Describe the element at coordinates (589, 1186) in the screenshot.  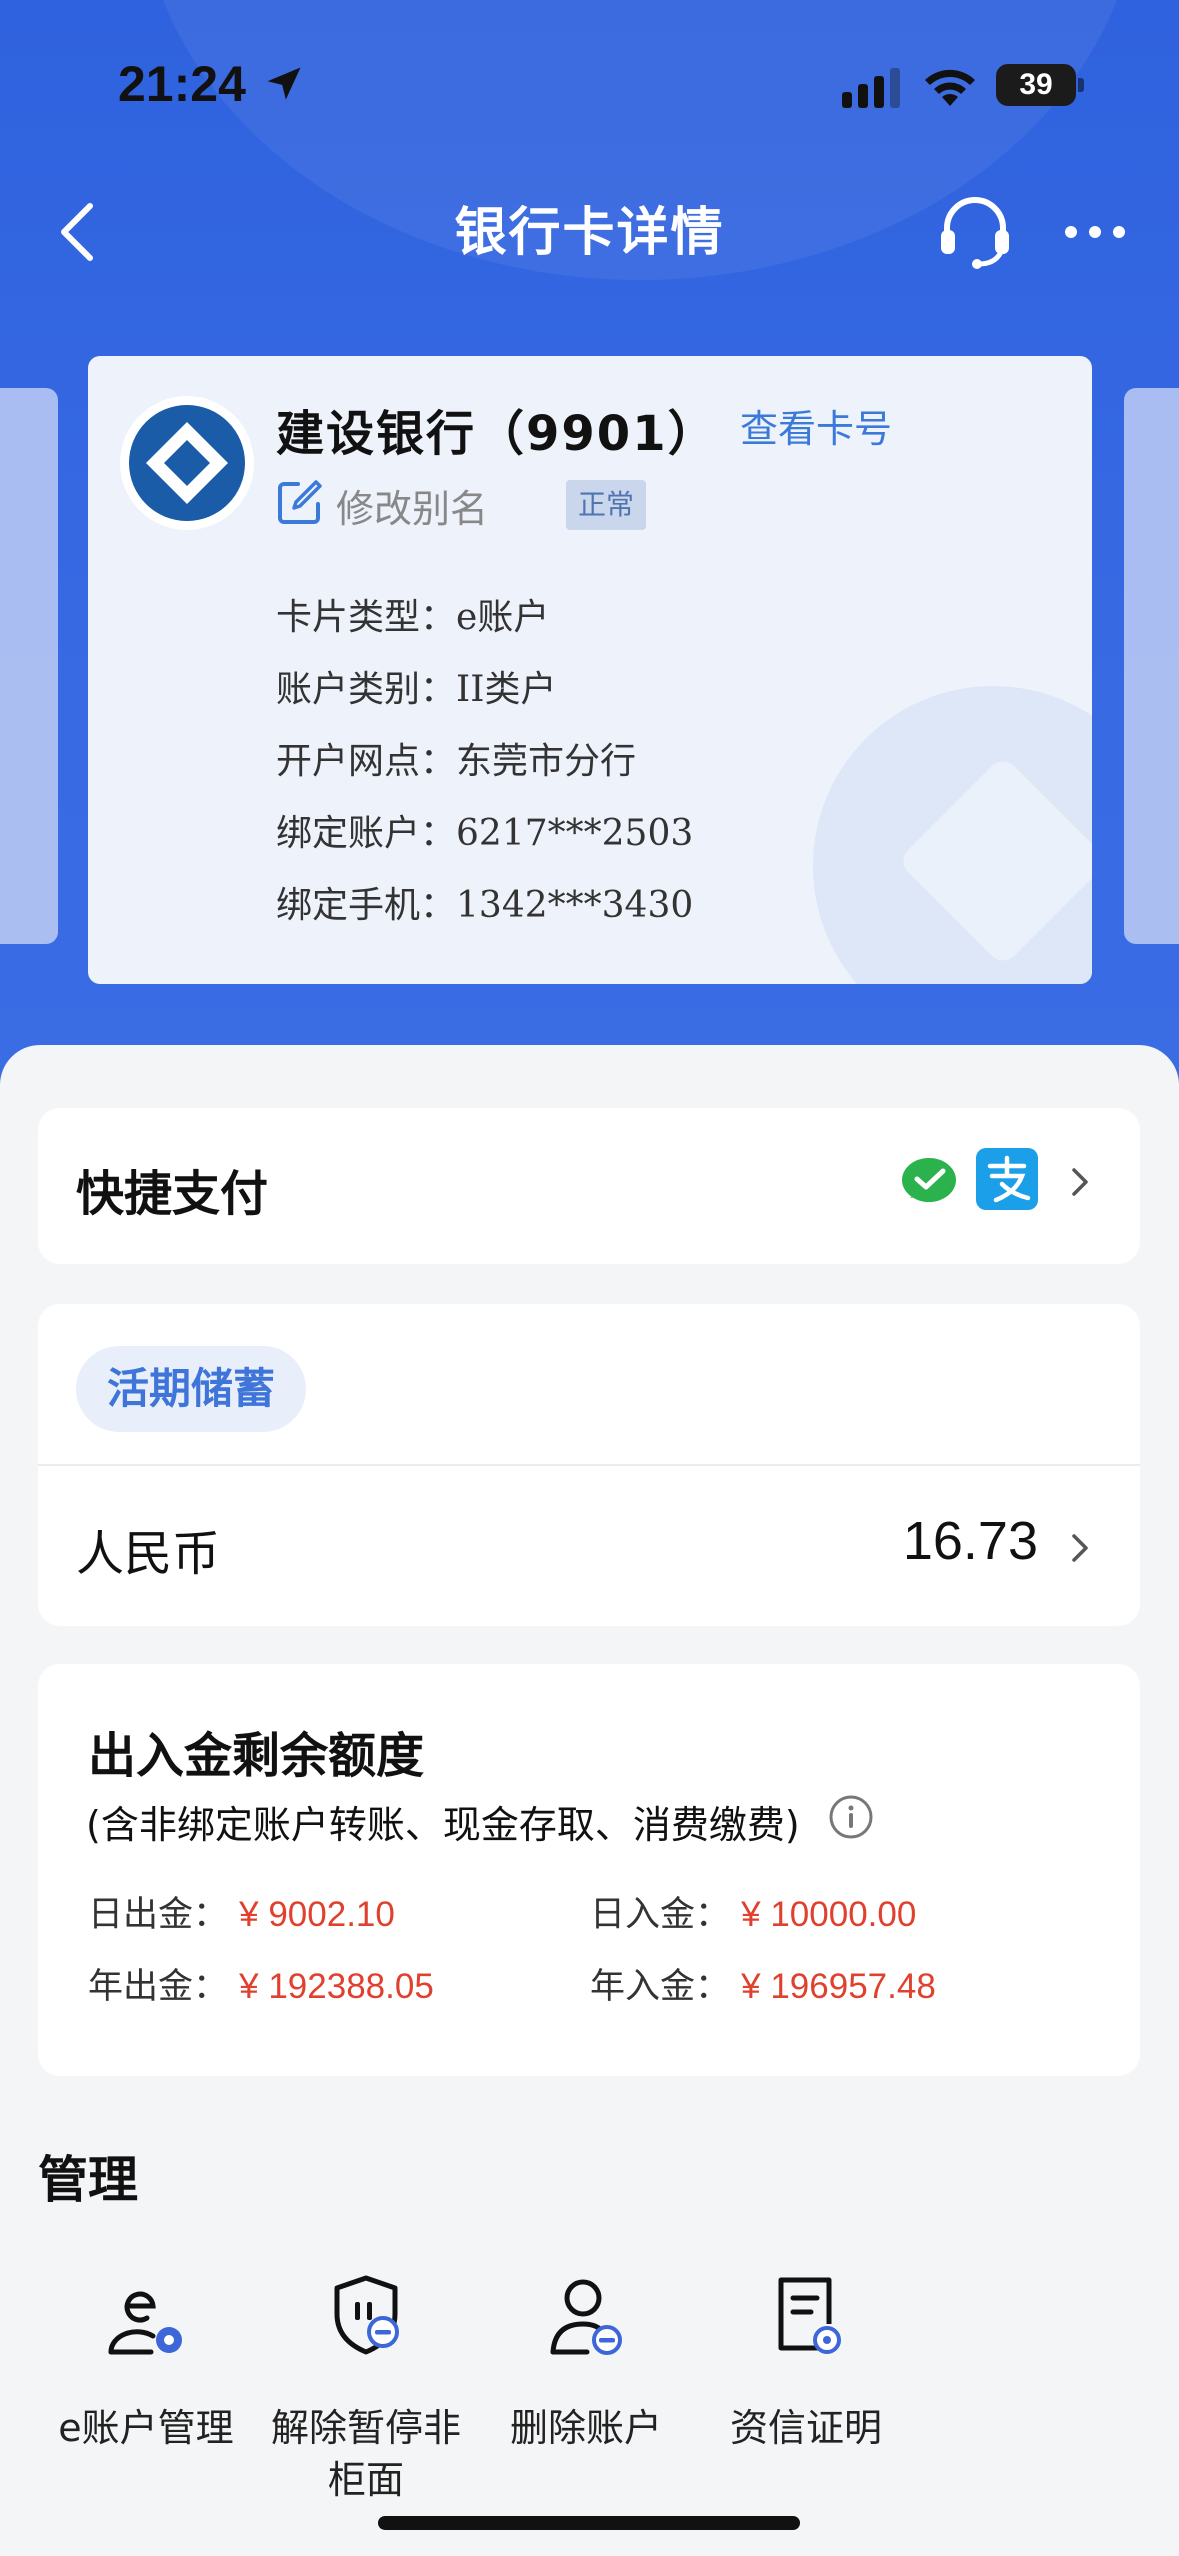
I see `quick-pay-row: 快捷支付` at that location.